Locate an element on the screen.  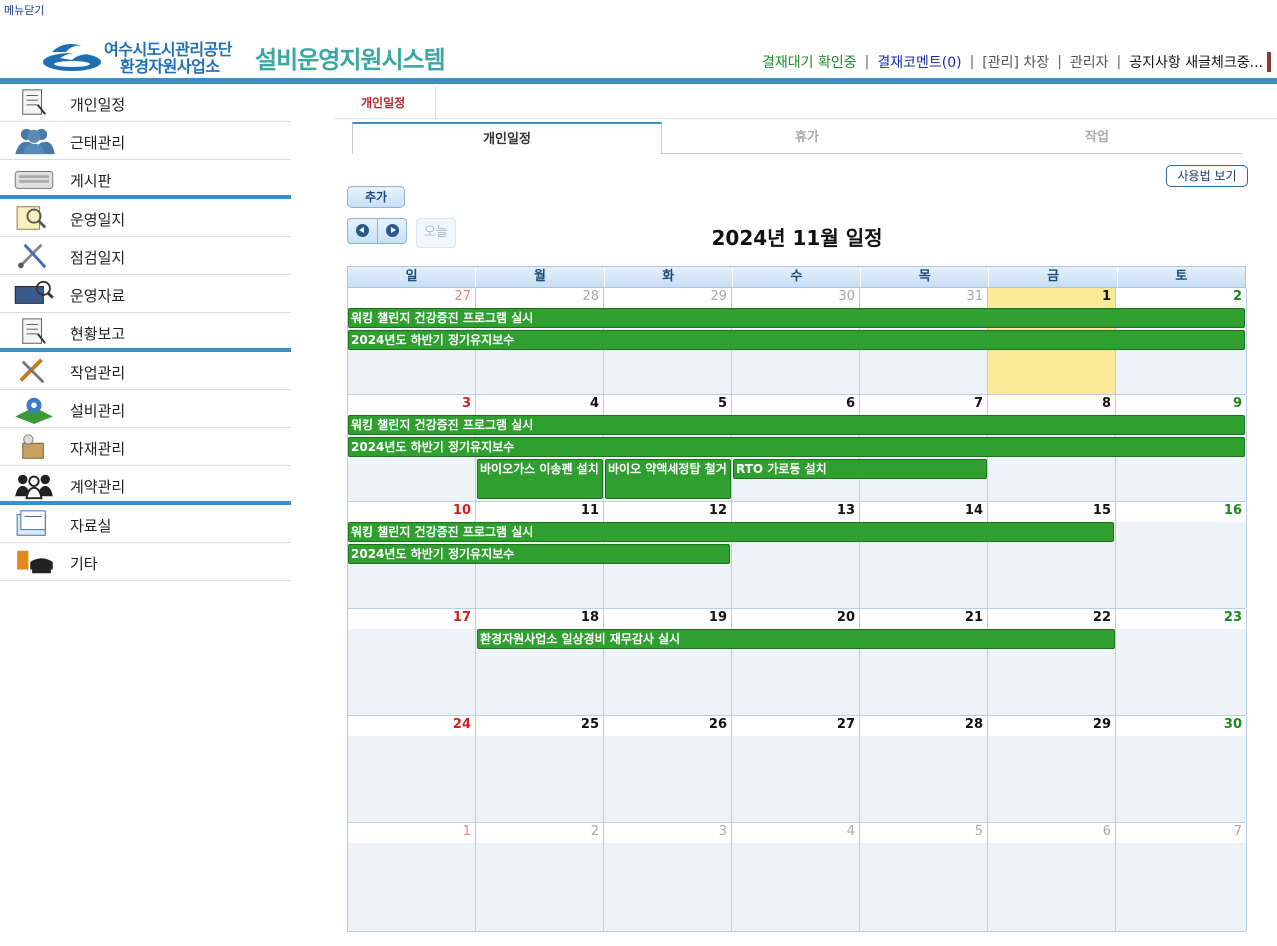
arrow-right-icon is located at coordinates (392, 230).